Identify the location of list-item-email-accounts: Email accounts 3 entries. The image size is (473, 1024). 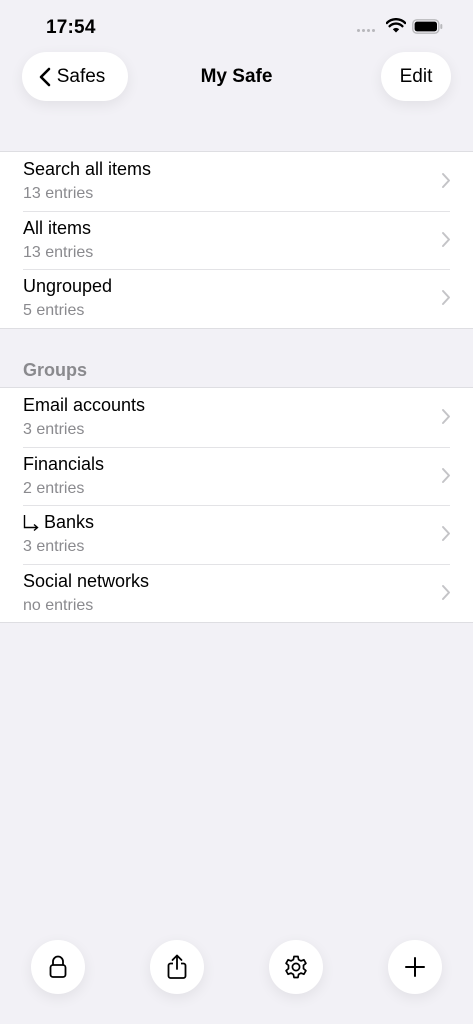
(236, 417).